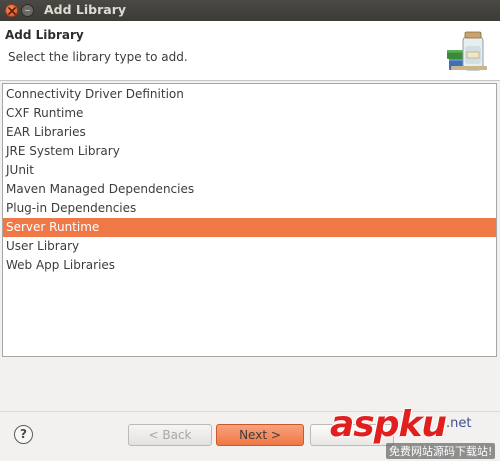  I want to click on wizard-page-message: Select the library type to add., so click(98, 57).